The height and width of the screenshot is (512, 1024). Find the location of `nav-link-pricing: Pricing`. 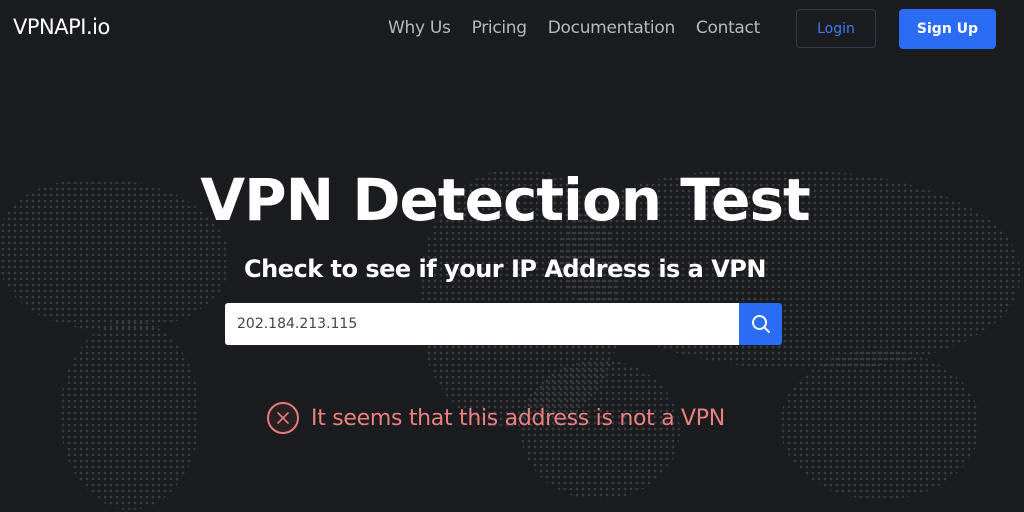

nav-link-pricing: Pricing is located at coordinates (500, 28).